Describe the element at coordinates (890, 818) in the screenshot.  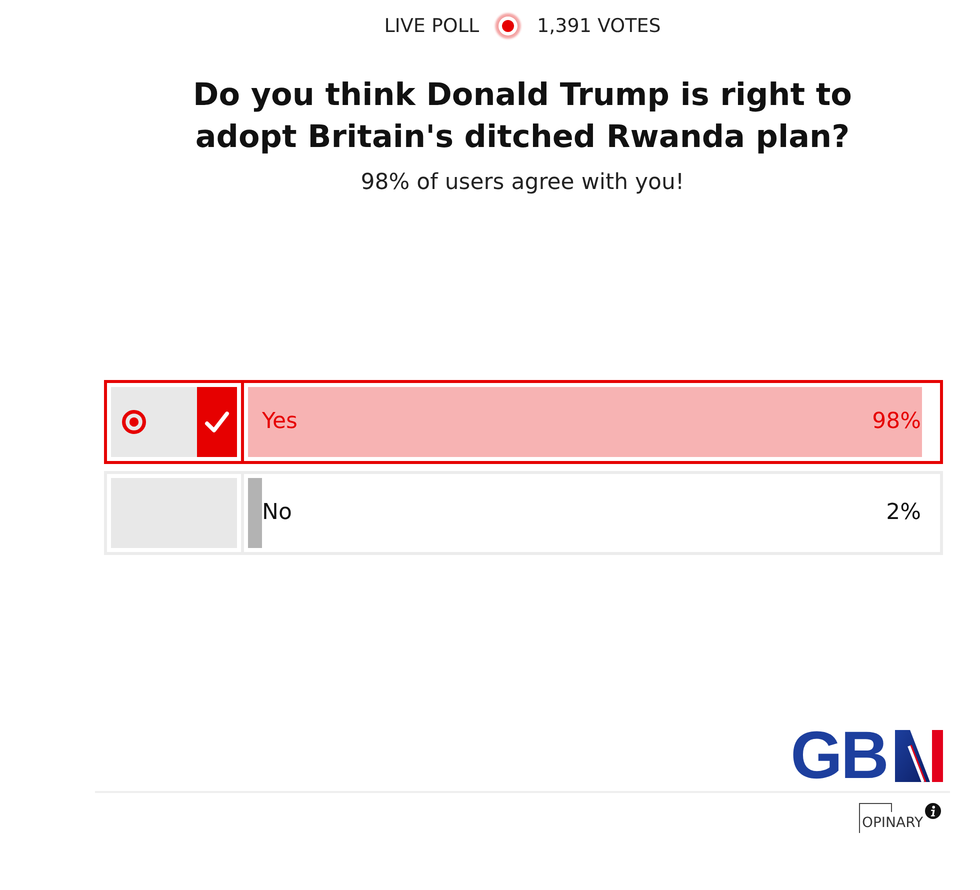
I see `opinary-logo: OPINARY` at that location.